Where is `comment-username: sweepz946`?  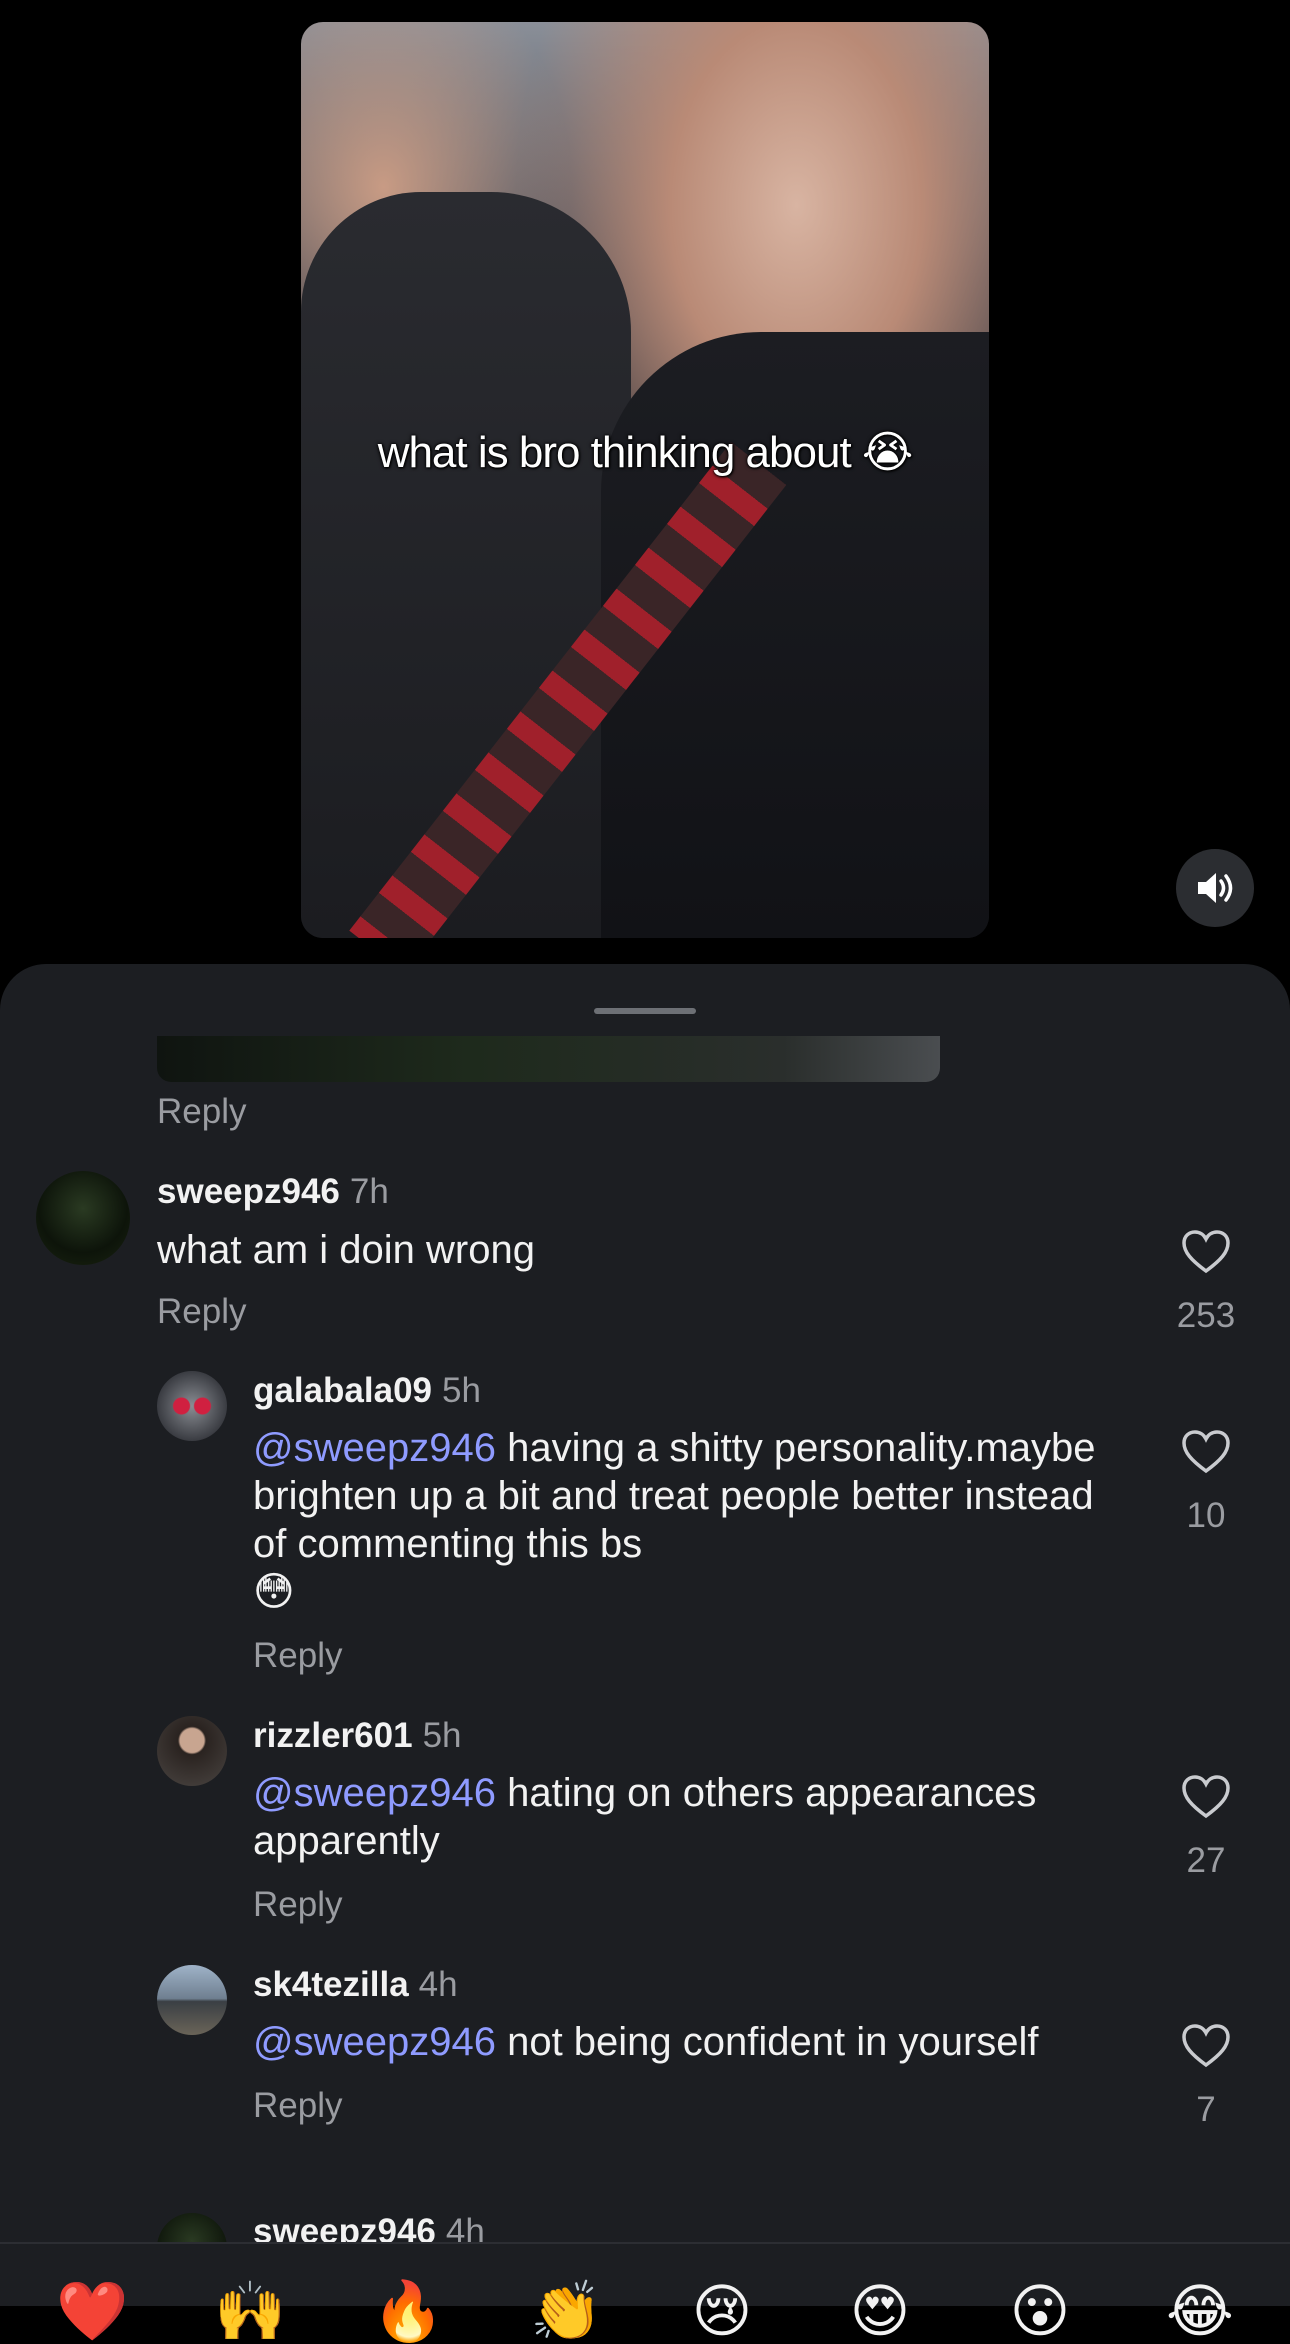
comment-username: sweepz946 is located at coordinates (248, 1191).